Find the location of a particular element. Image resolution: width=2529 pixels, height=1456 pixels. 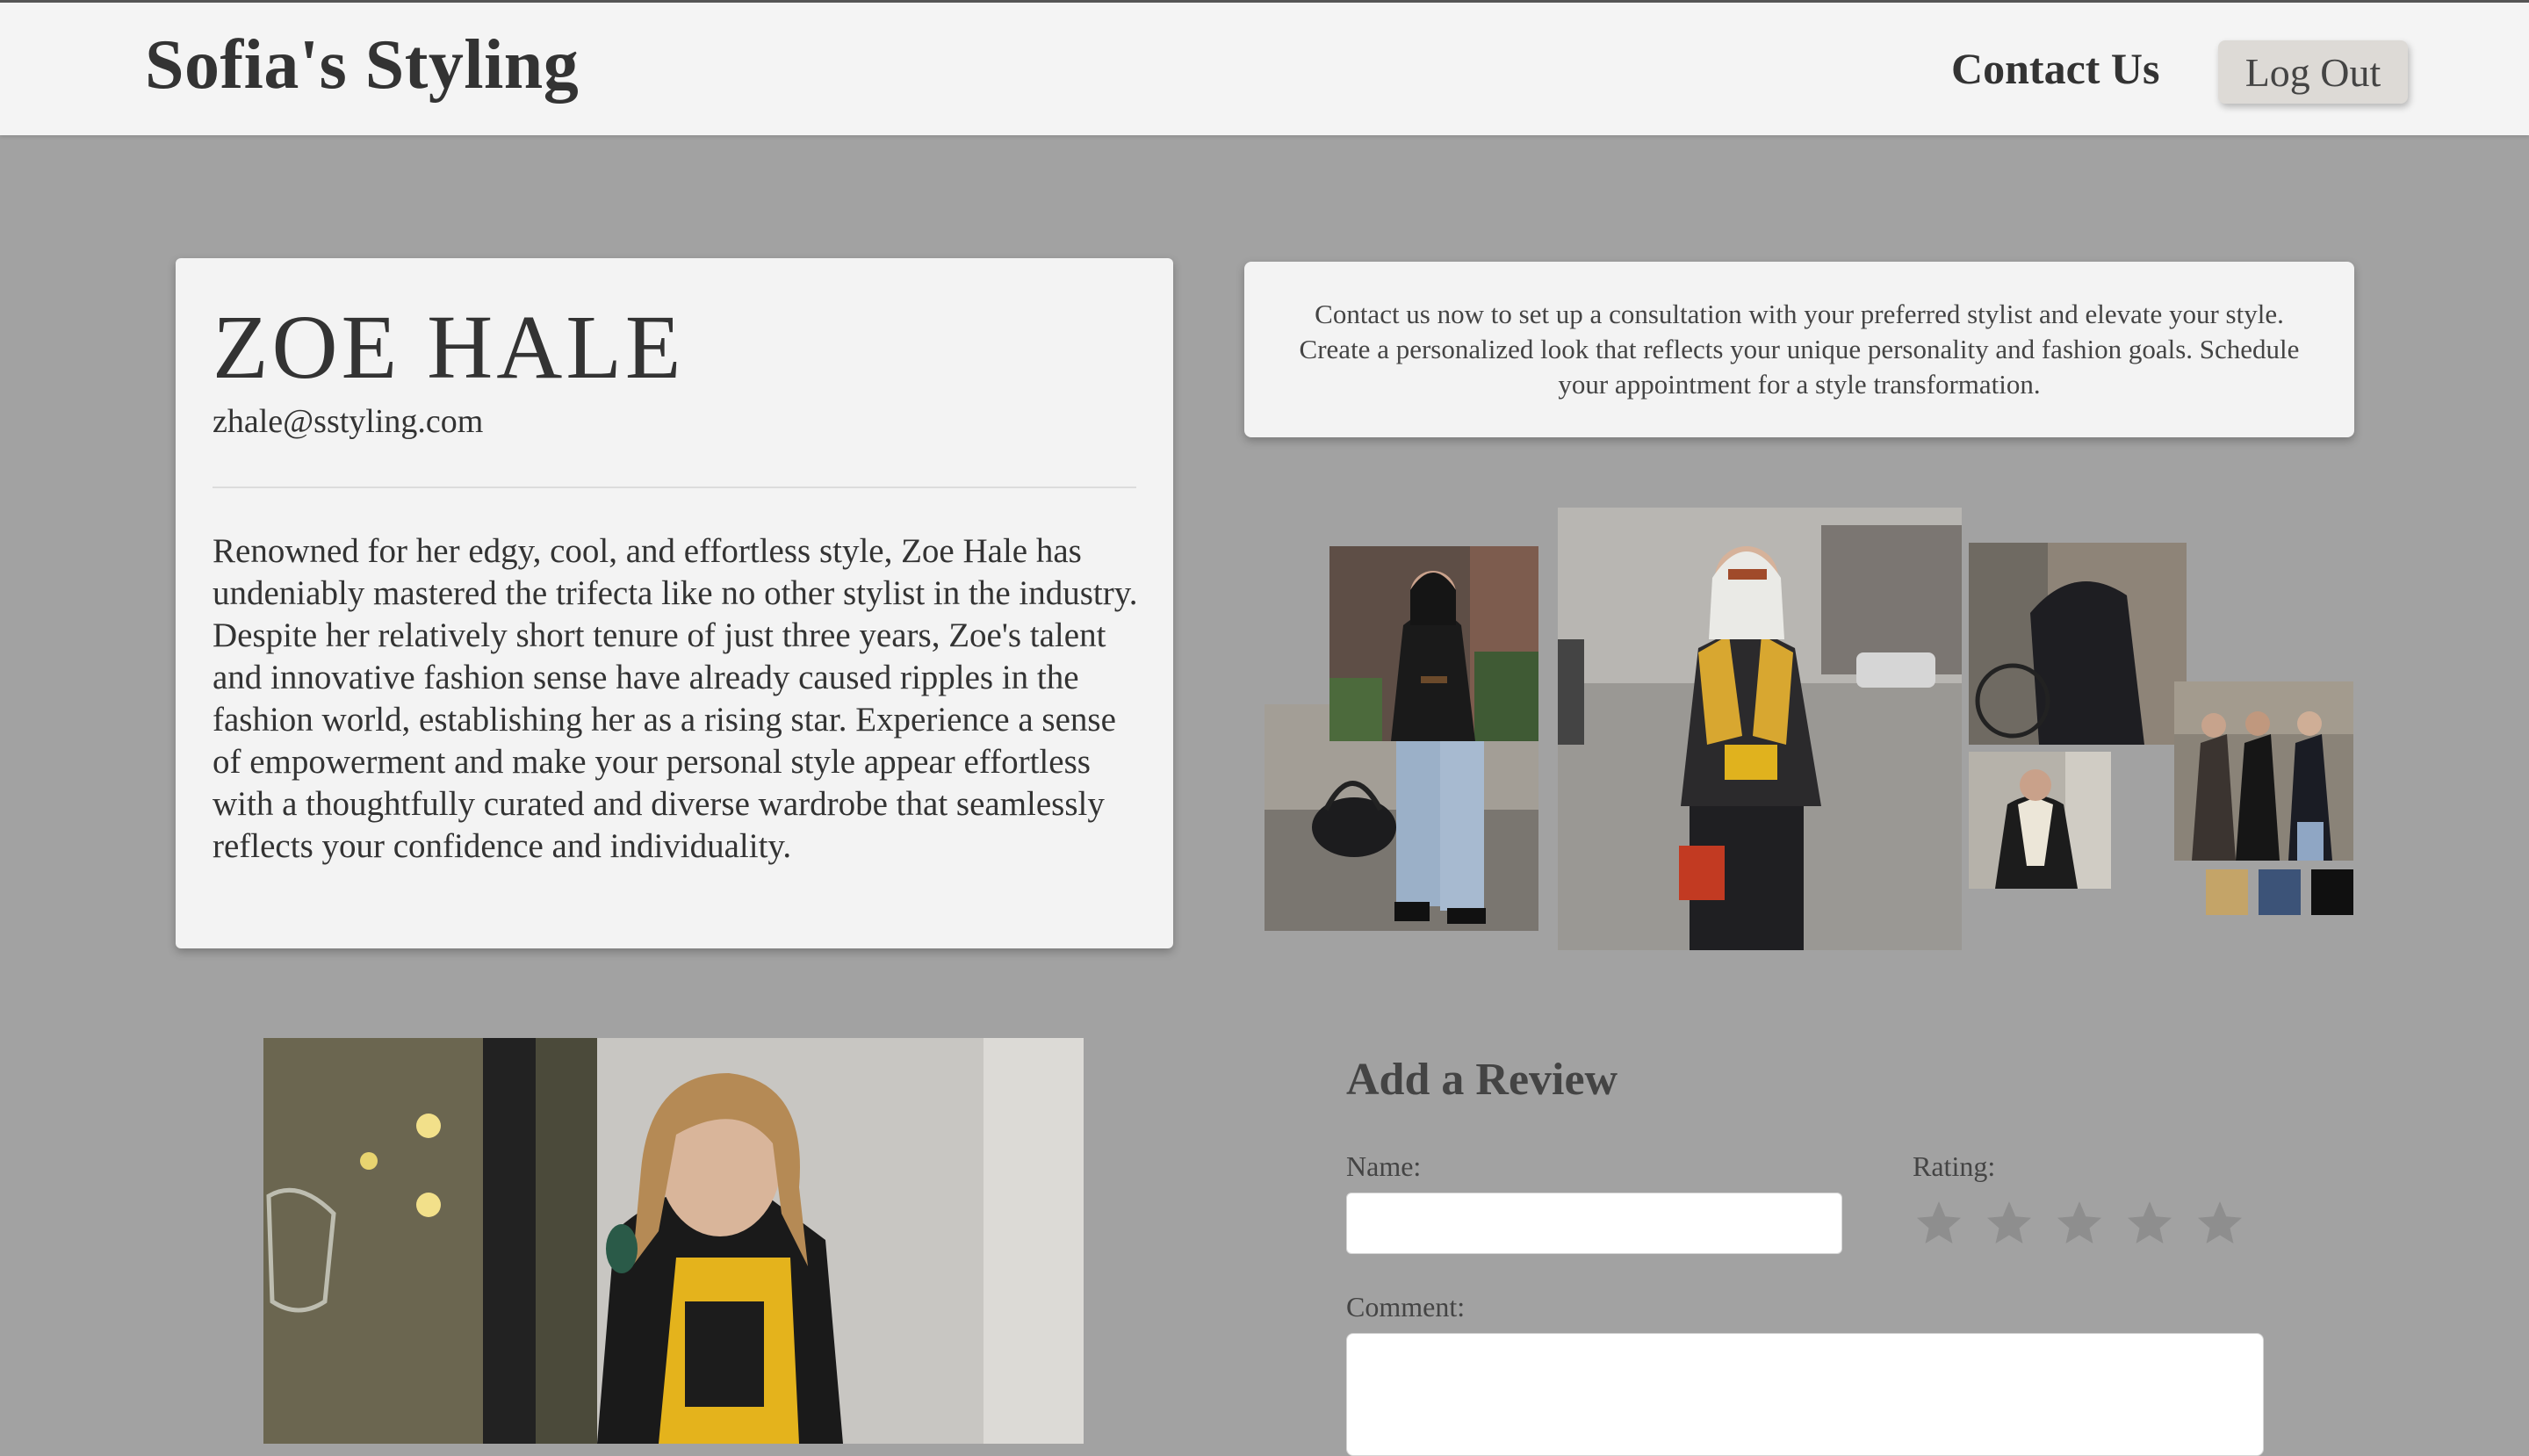

log-out-button: Log Out is located at coordinates (2313, 72).